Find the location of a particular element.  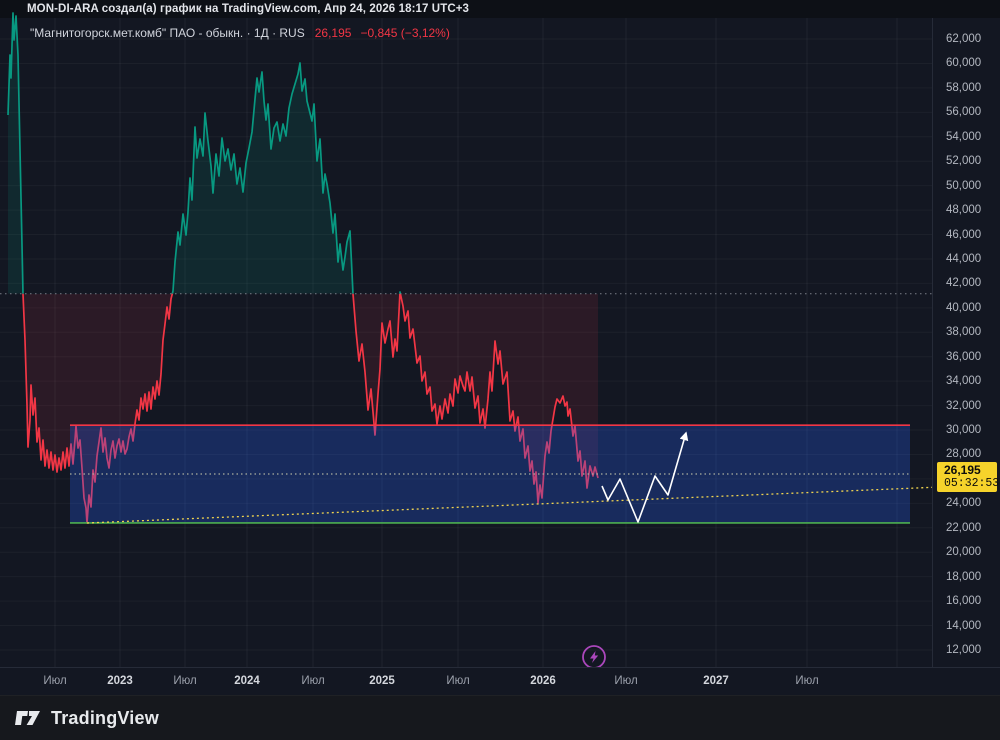

legend-change: −0,845 (−3,12%) is located at coordinates (405, 33).